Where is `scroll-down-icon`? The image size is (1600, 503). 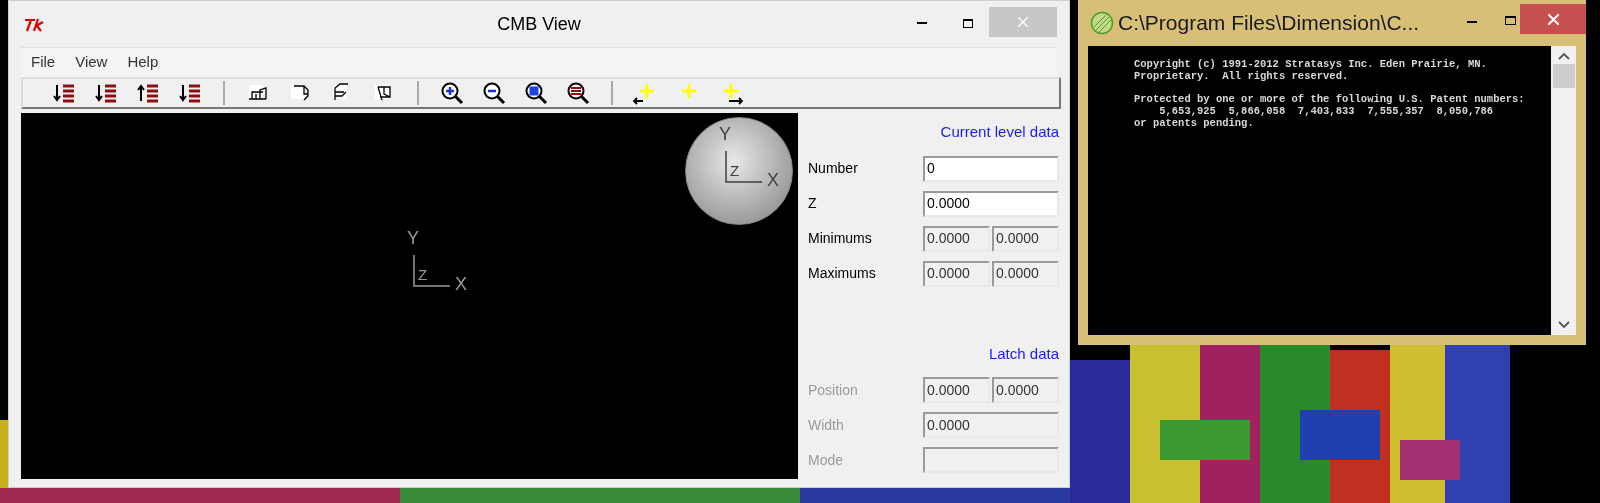 scroll-down-icon is located at coordinates (1563, 325).